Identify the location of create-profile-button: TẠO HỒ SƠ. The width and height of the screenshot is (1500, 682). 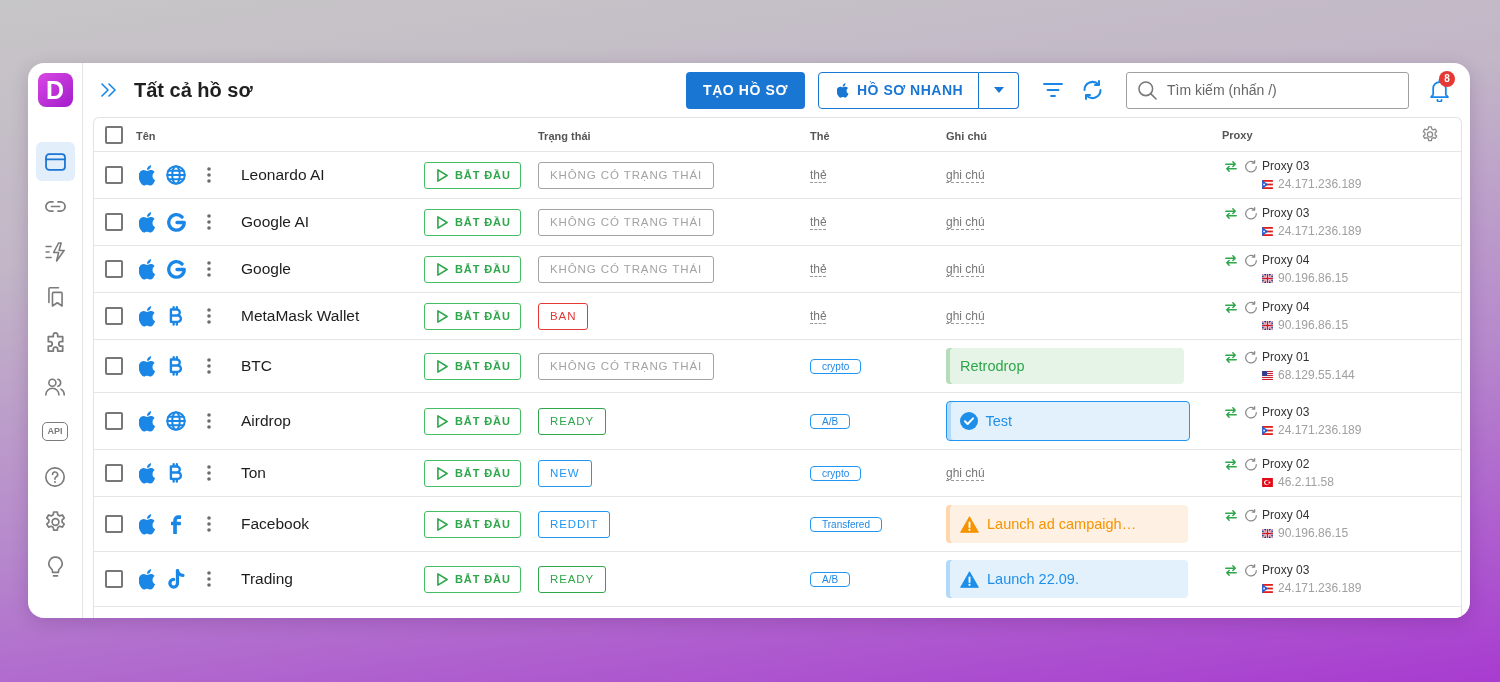
(745, 90).